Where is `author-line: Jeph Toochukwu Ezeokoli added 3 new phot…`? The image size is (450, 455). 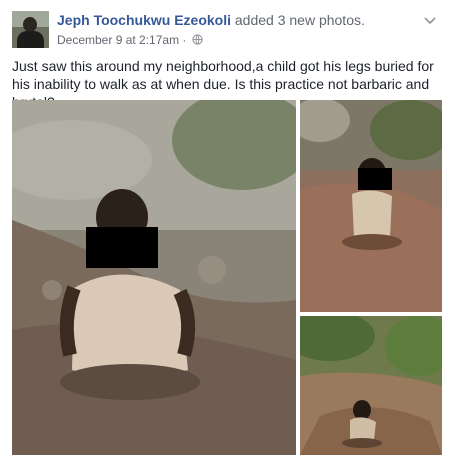 author-line: Jeph Toochukwu Ezeokoli added 3 new phot… is located at coordinates (211, 20).